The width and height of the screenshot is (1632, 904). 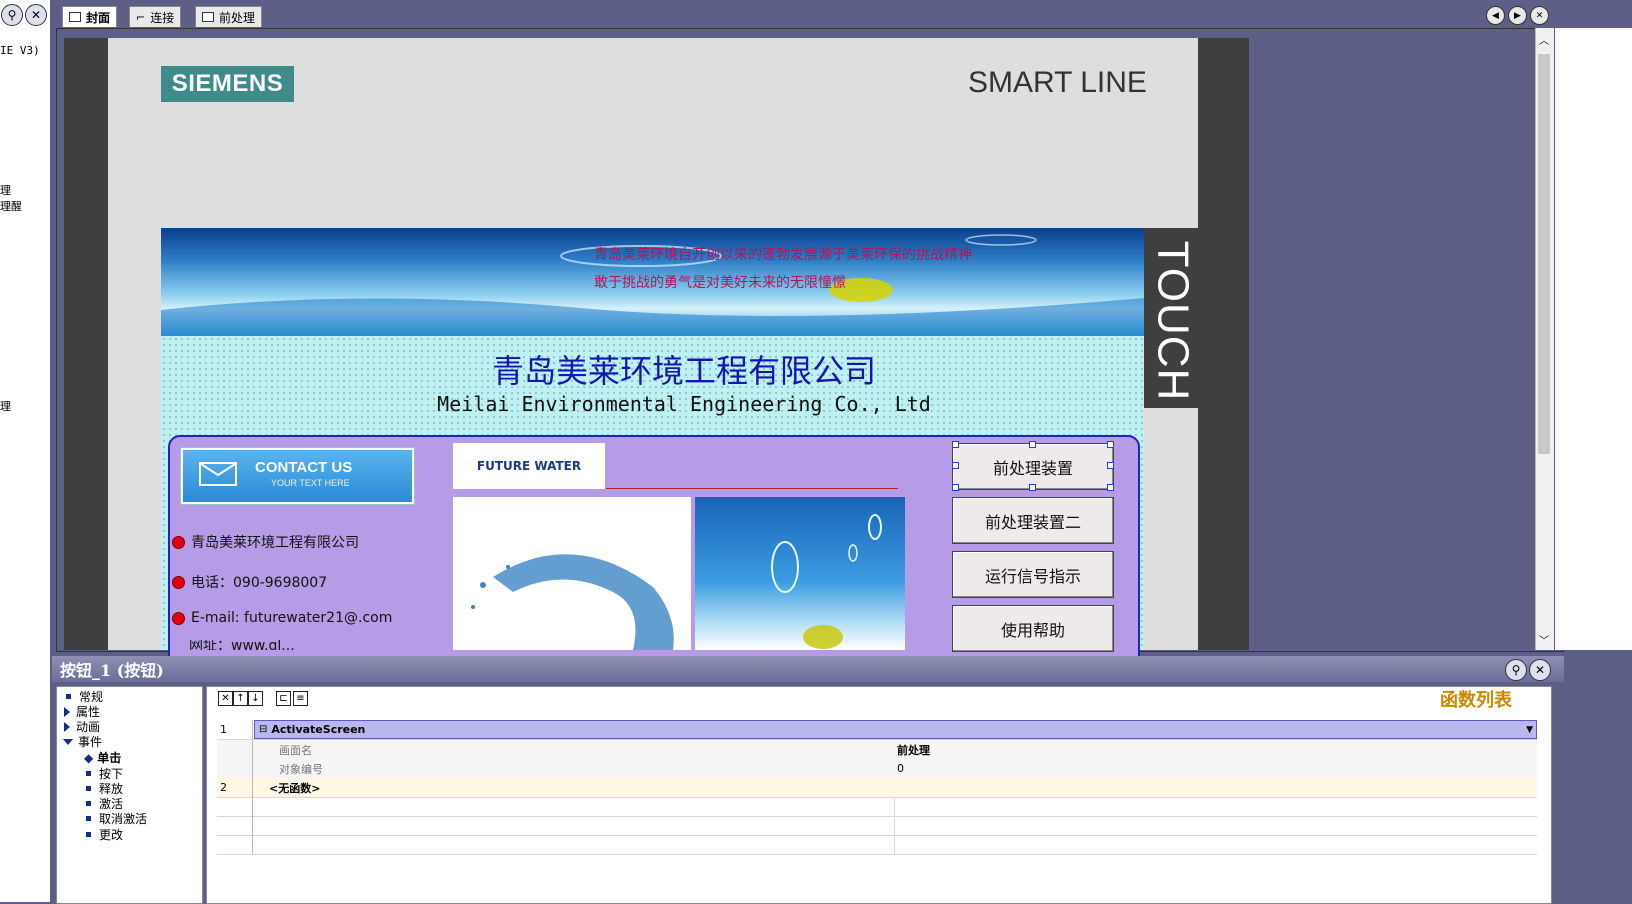 What do you see at coordinates (155, 16) in the screenshot?
I see `tab-connections: ⌐ 连接` at bounding box center [155, 16].